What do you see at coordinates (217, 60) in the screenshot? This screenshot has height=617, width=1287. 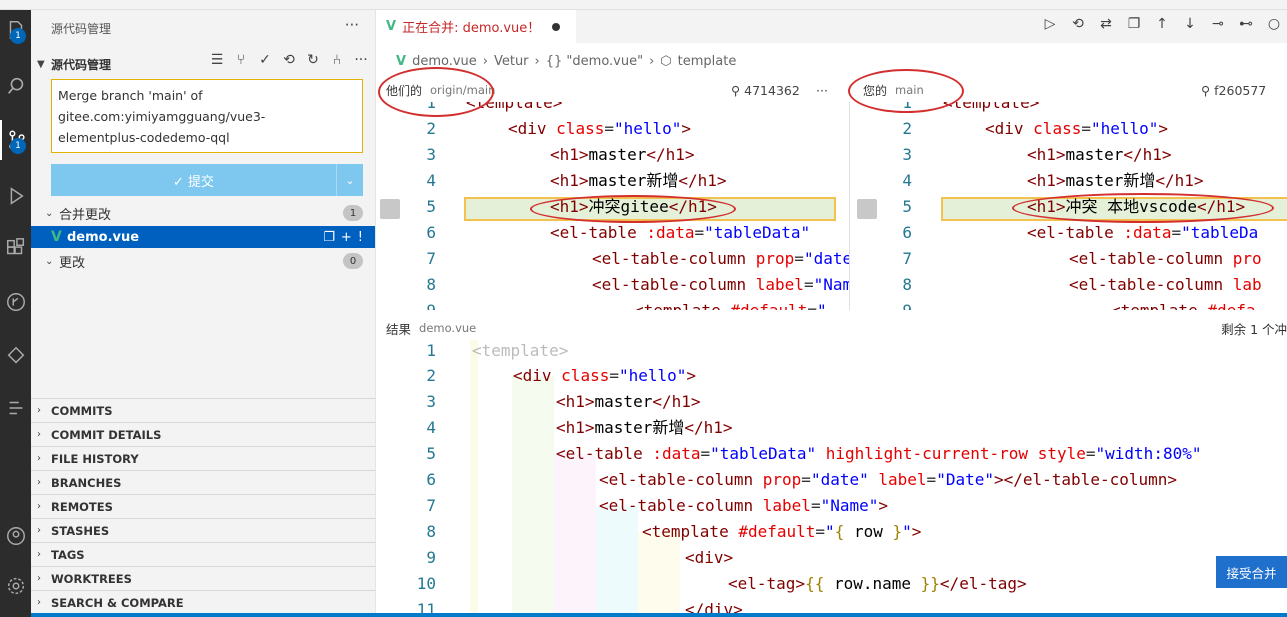 I see `view-as-list-icon: ☰` at bounding box center [217, 60].